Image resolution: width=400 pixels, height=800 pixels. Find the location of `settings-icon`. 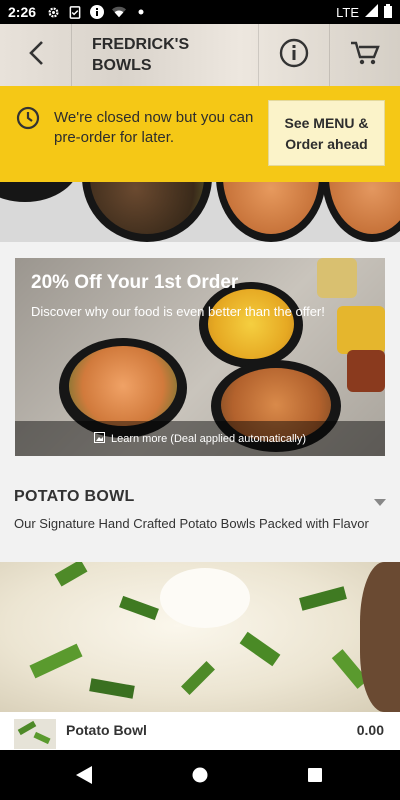

settings-icon is located at coordinates (53, 12).